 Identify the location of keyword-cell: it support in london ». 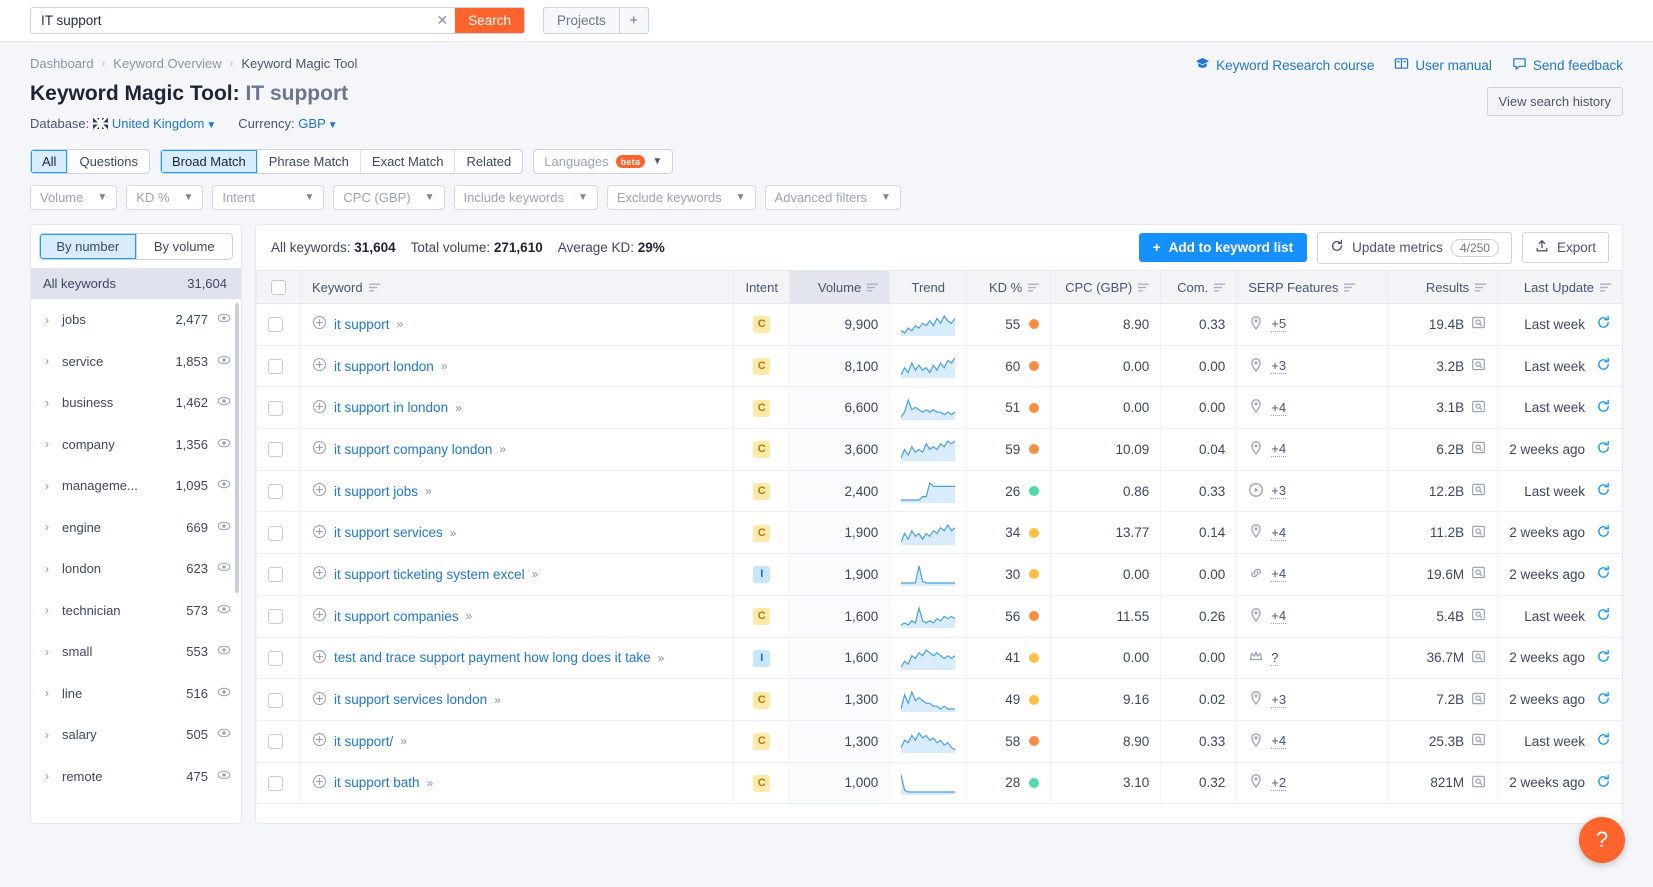
(516, 408).